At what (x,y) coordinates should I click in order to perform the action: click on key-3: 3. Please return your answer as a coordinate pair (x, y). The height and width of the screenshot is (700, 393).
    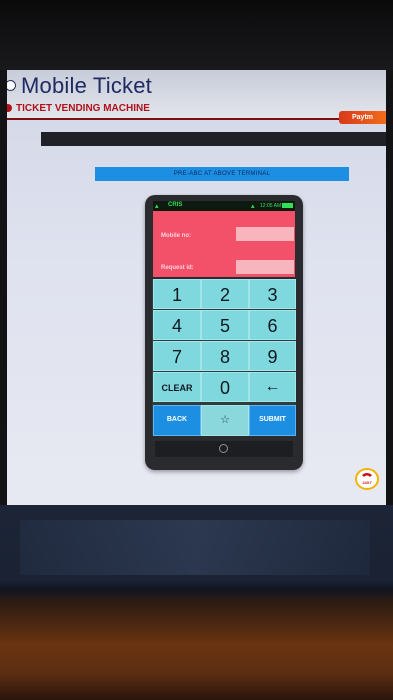
    Looking at the image, I should click on (272, 294).